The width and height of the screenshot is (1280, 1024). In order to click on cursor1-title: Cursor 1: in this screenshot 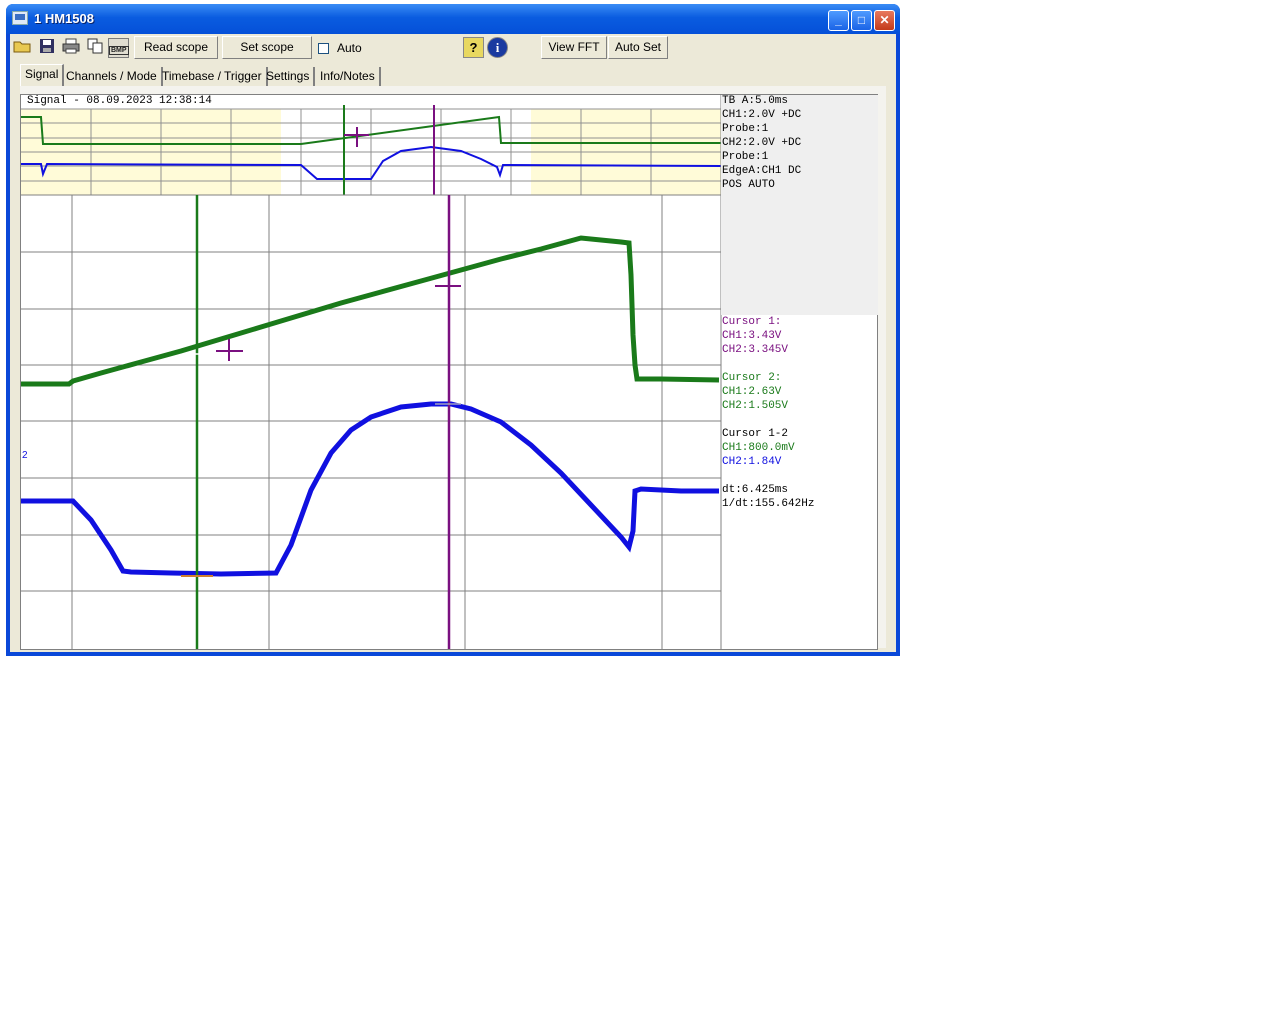, I will do `click(752, 322)`.